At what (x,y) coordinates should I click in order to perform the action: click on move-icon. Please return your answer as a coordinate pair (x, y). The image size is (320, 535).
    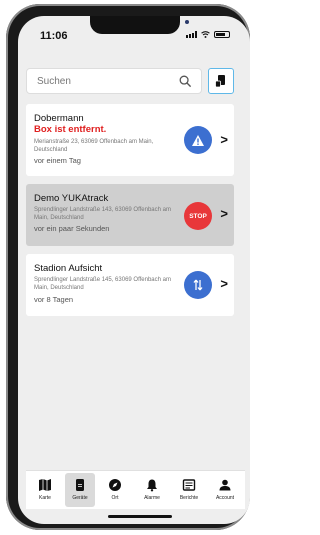
    Looking at the image, I should click on (198, 285).